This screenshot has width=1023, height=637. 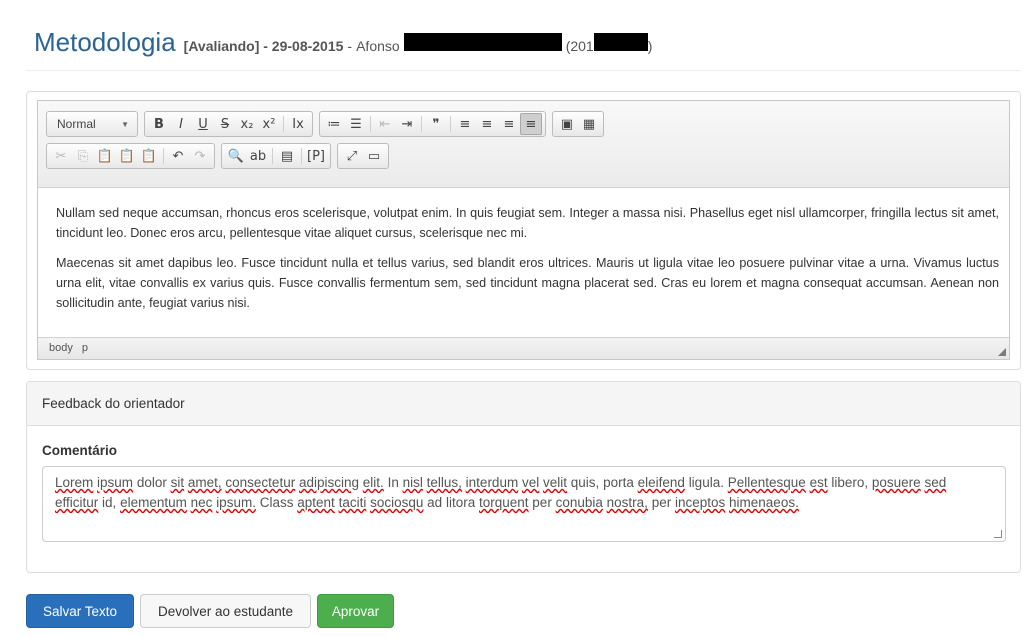 I want to click on toolbar-row-1: Normal ▼ B I U Sx₂ x² Ix ≔ ☰ ⇤ ⇥ ❞ ≡ ≡ ≡ ≡ ▣ ▦, so click(x=328, y=124).